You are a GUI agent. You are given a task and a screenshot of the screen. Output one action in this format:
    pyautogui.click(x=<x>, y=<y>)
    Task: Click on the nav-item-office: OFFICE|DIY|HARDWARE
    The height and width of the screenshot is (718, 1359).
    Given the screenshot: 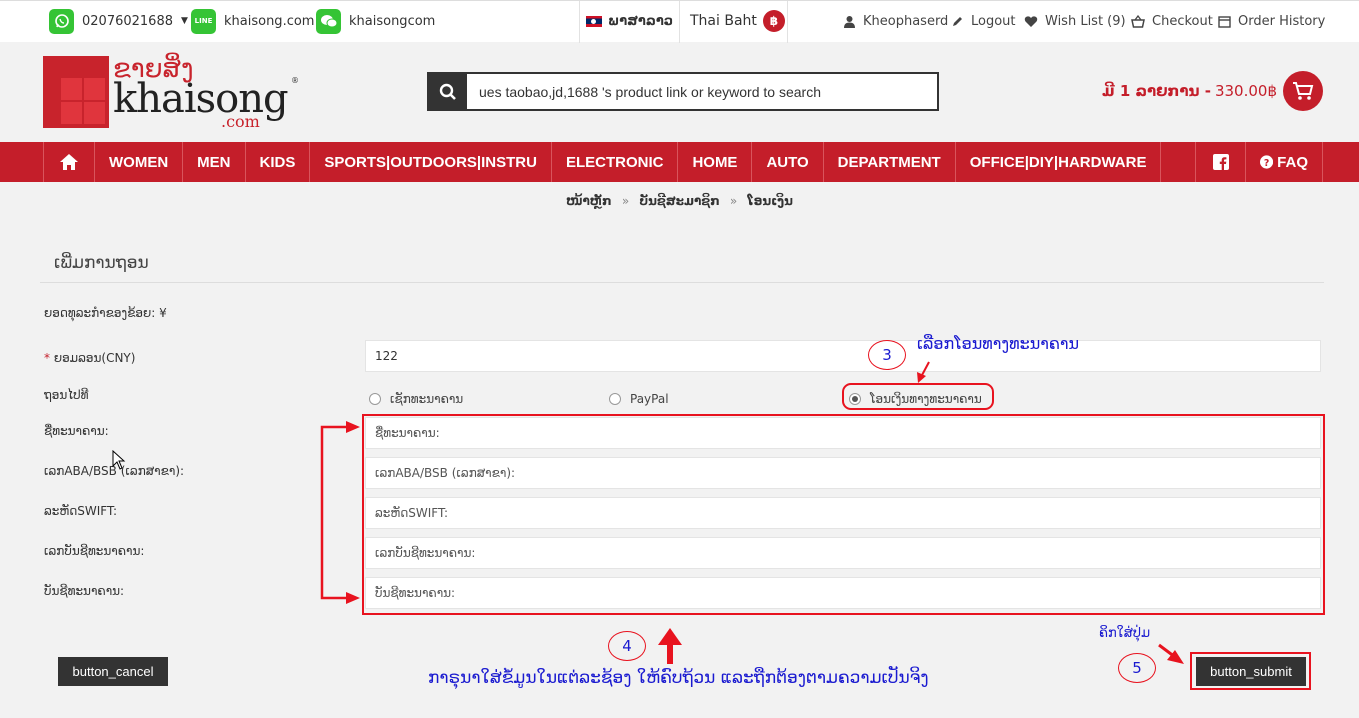 What is the action you would take?
    pyautogui.click(x=1058, y=162)
    